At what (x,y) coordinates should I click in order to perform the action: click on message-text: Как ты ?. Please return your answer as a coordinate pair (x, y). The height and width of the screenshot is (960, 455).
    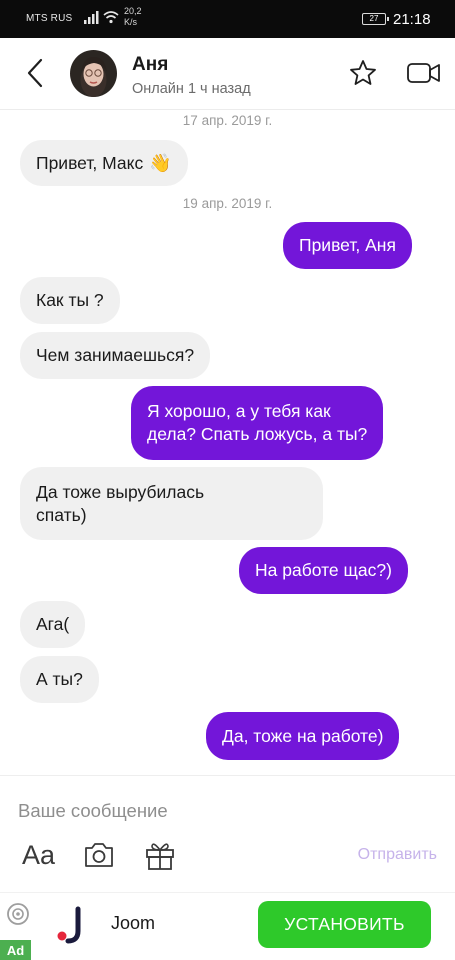
    Looking at the image, I should click on (70, 300).